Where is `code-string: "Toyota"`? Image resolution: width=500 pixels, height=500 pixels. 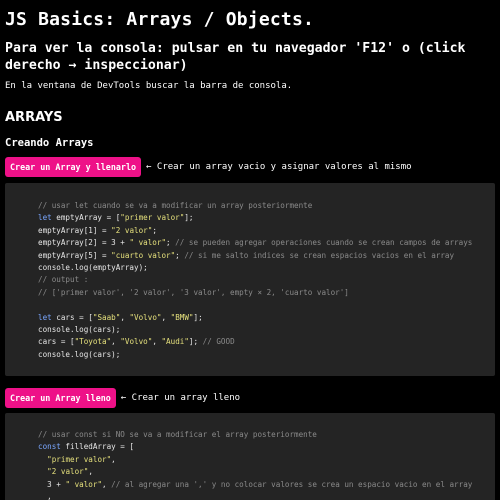
code-string: "Toyota" is located at coordinates (93, 342).